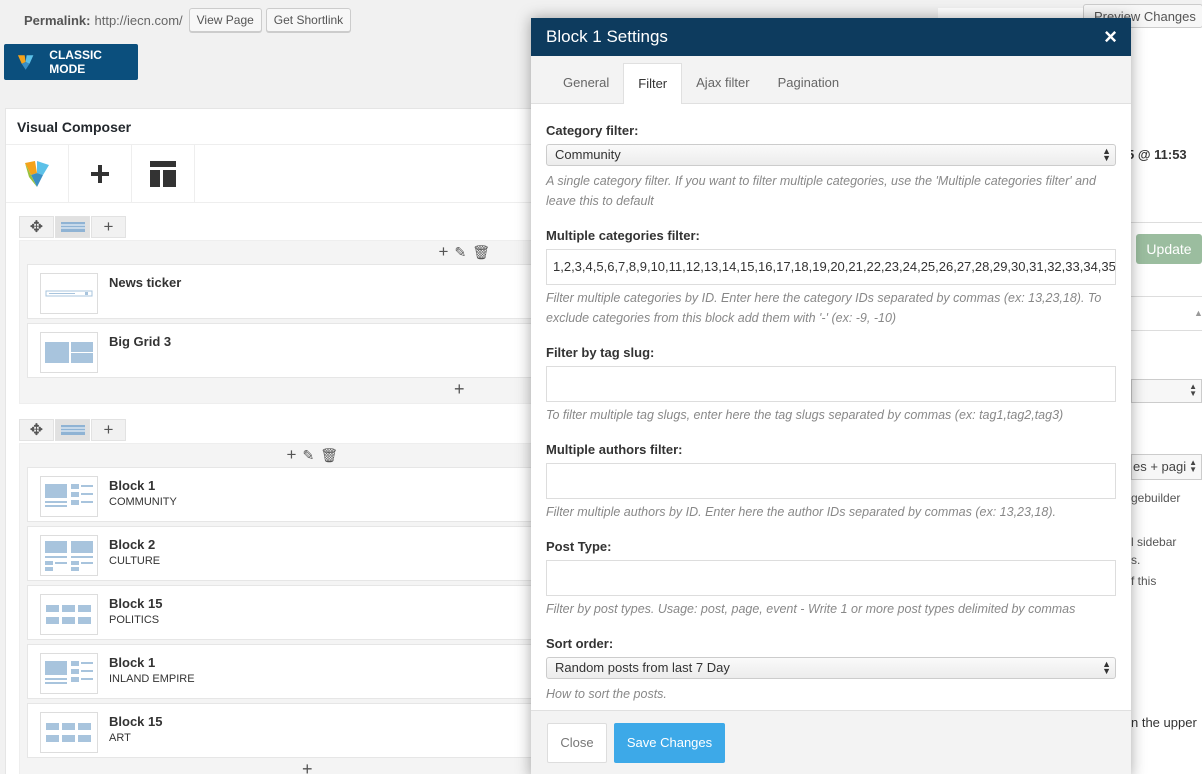 Image resolution: width=1202 pixels, height=774 pixels. What do you see at coordinates (831, 155) in the screenshot?
I see `category-filter-select: Community ▲ ▼` at bounding box center [831, 155].